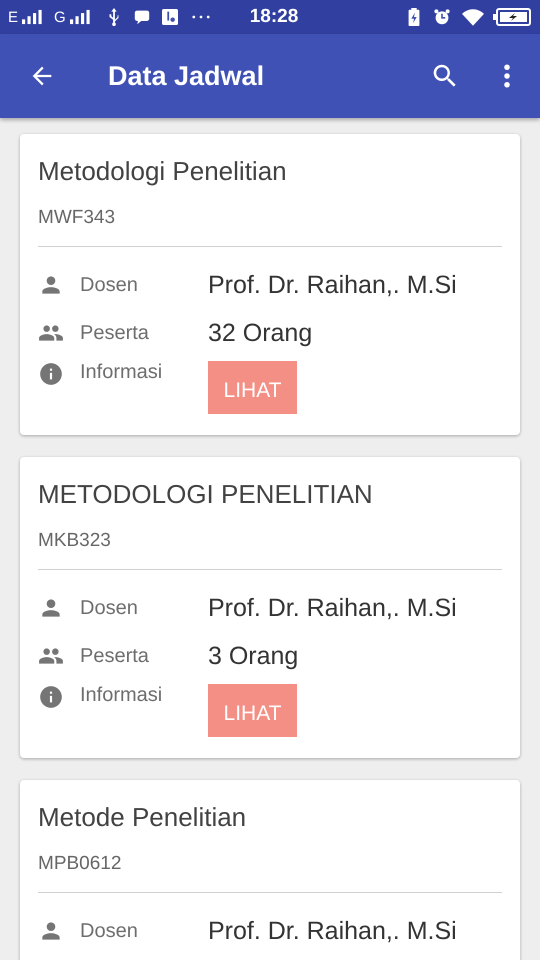 The height and width of the screenshot is (960, 540). I want to click on screen-title: Data Jadwal, so click(187, 76).